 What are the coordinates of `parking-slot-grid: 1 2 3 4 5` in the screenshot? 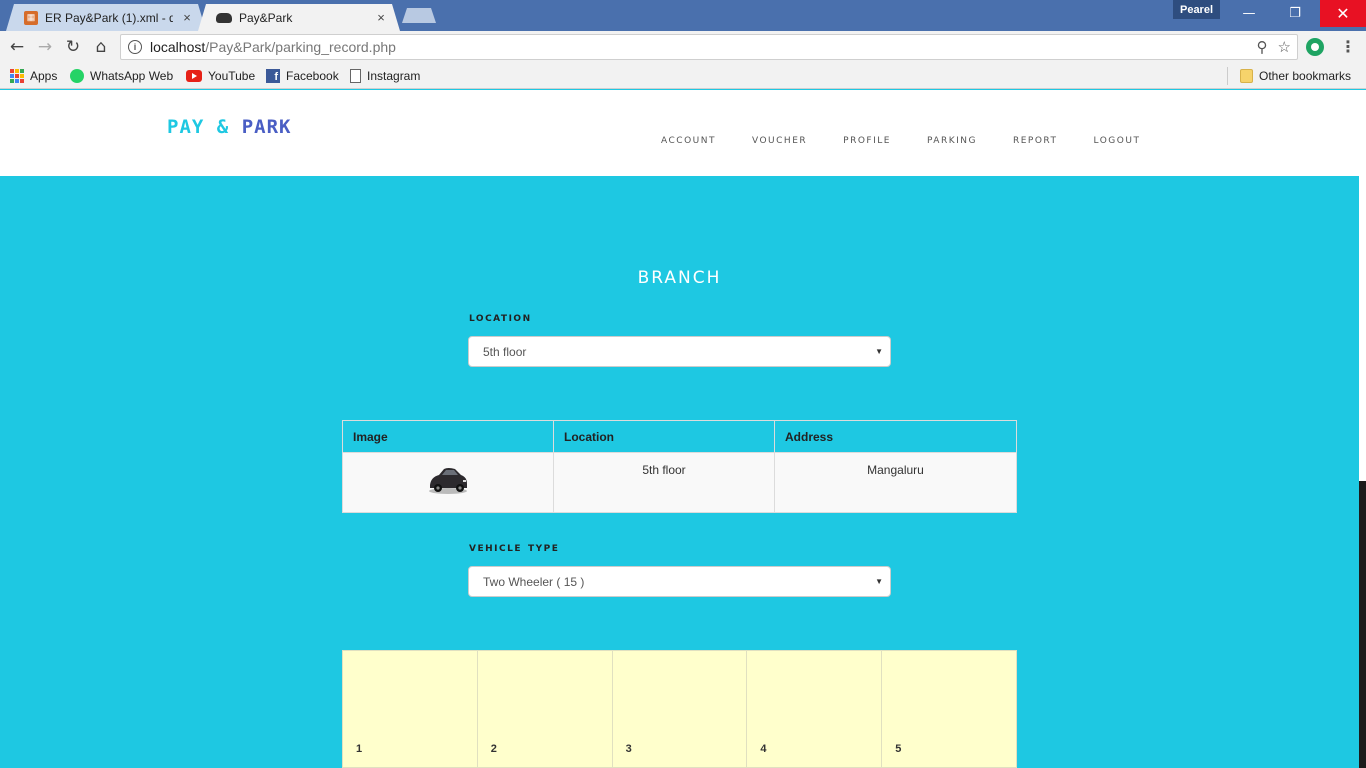 It's located at (679, 709).